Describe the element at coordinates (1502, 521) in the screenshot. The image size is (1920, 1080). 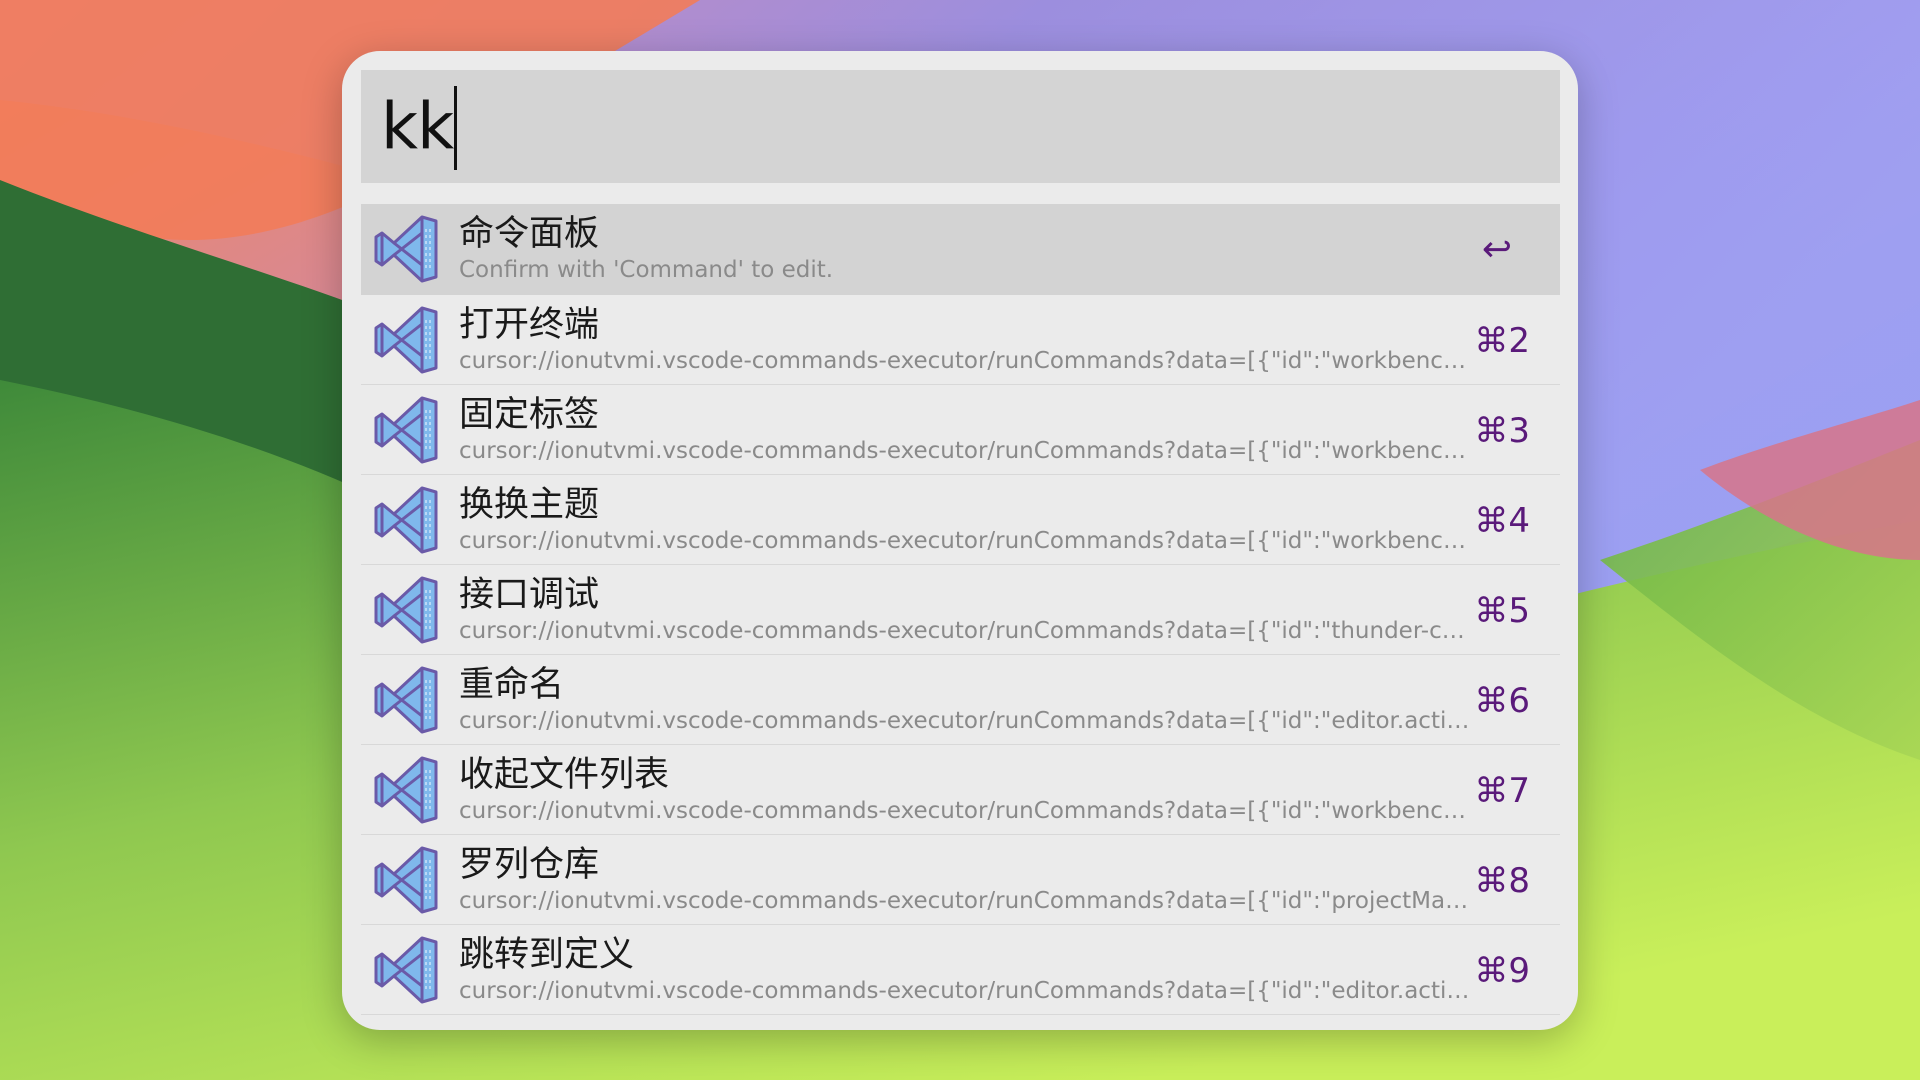
I see `result-shortcut: ⌘4` at that location.